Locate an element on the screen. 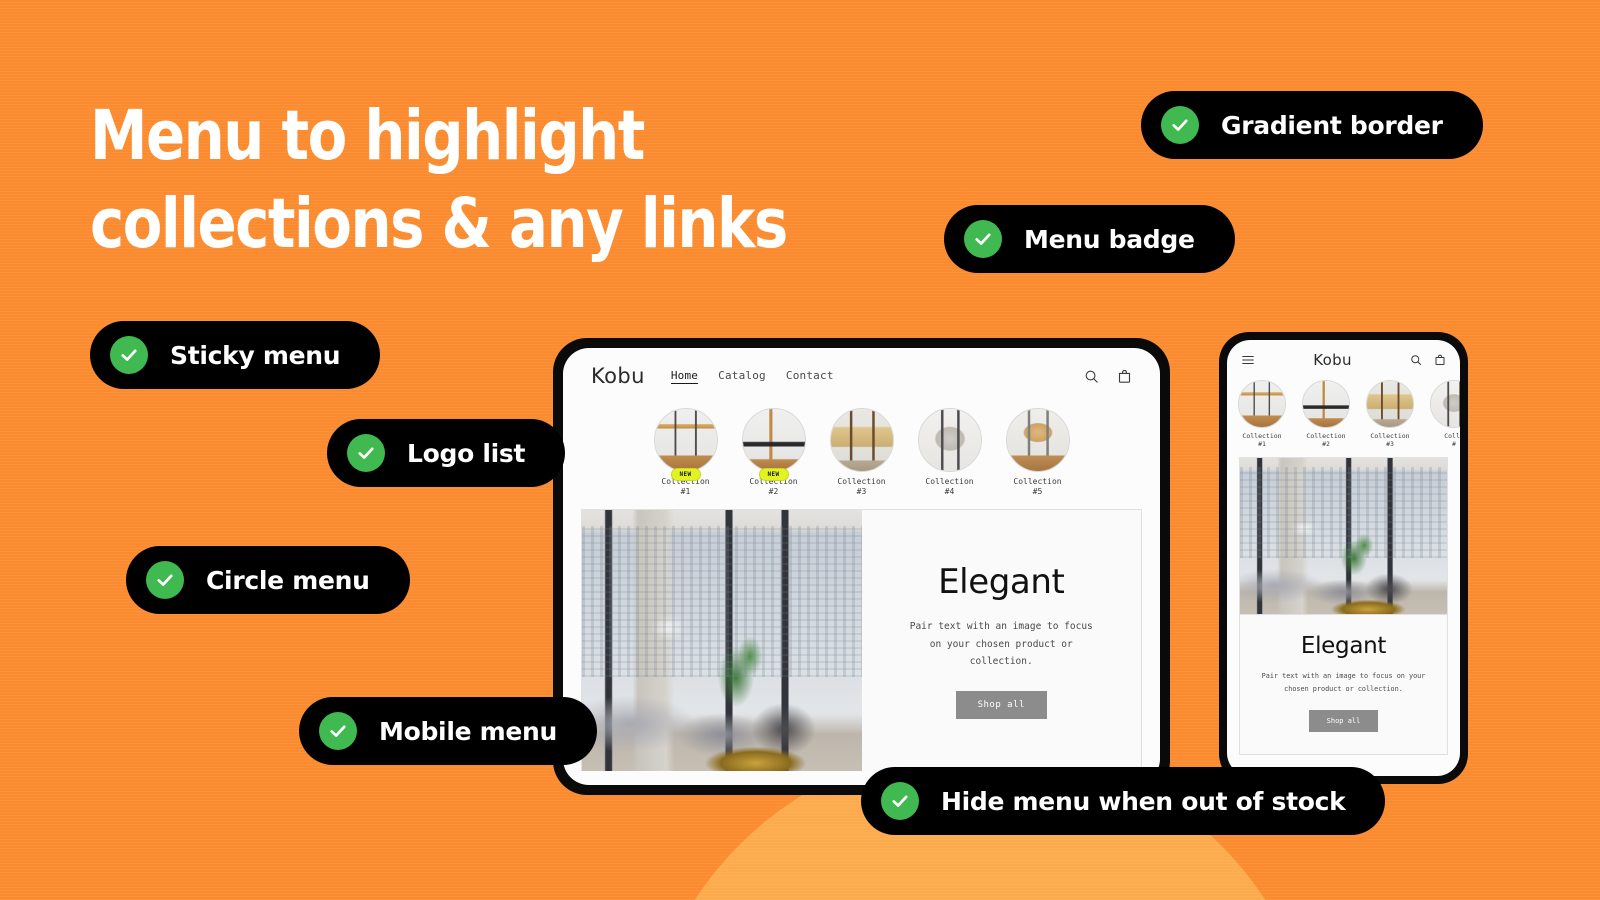 The height and width of the screenshot is (900, 1600). collection-label: Collection #5 is located at coordinates (1037, 486).